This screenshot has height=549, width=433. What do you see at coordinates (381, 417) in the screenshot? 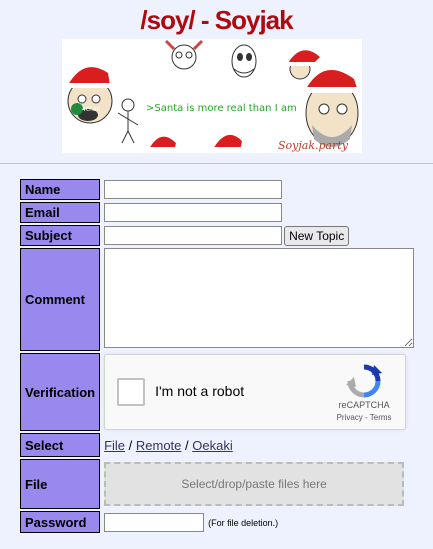
I see `recaptcha-terms-link: Terms` at bounding box center [381, 417].